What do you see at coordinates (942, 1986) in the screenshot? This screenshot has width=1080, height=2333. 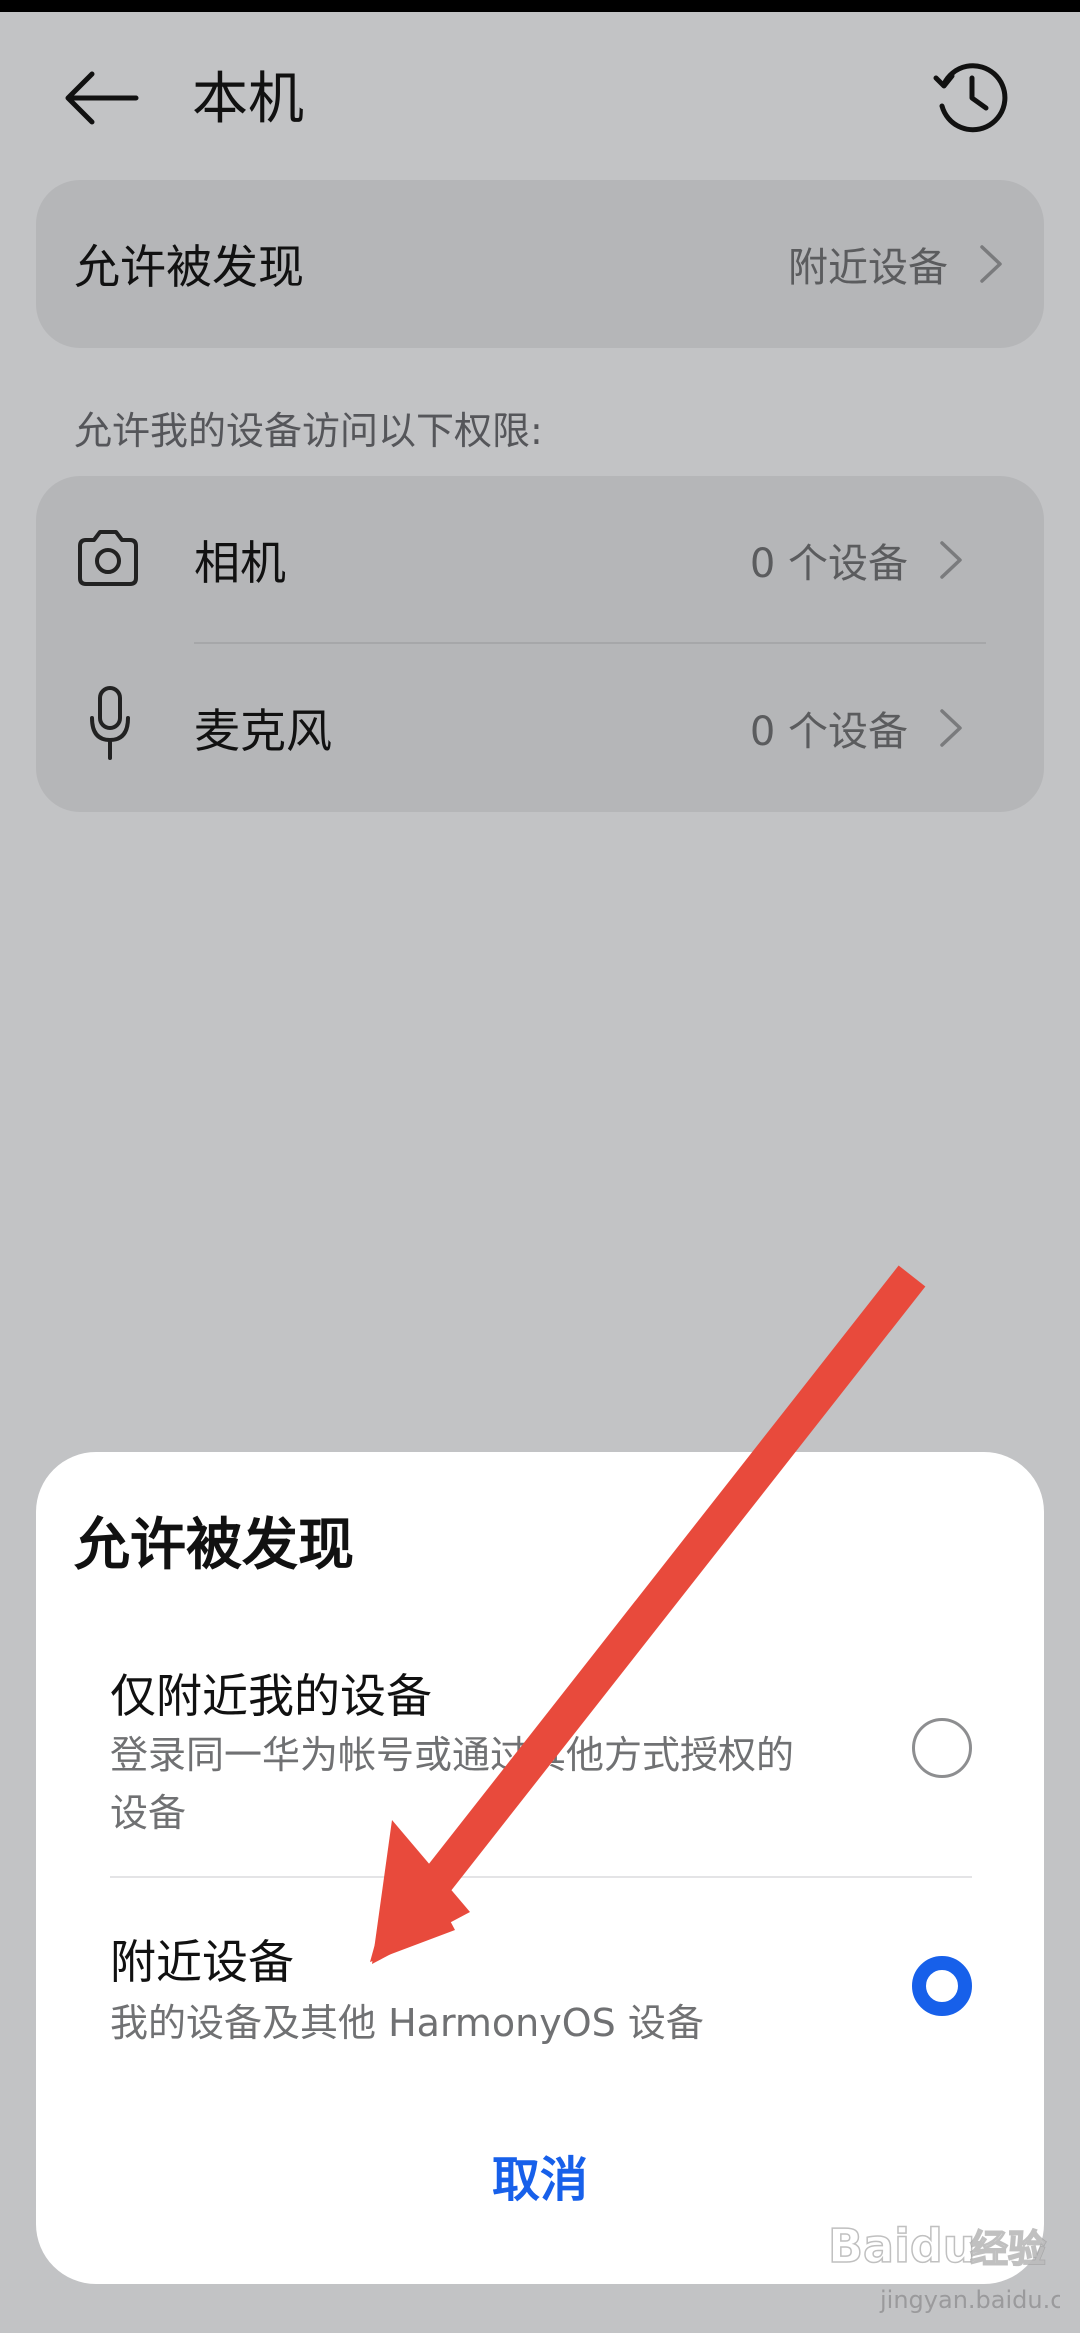 I see `radio-button-selected` at bounding box center [942, 1986].